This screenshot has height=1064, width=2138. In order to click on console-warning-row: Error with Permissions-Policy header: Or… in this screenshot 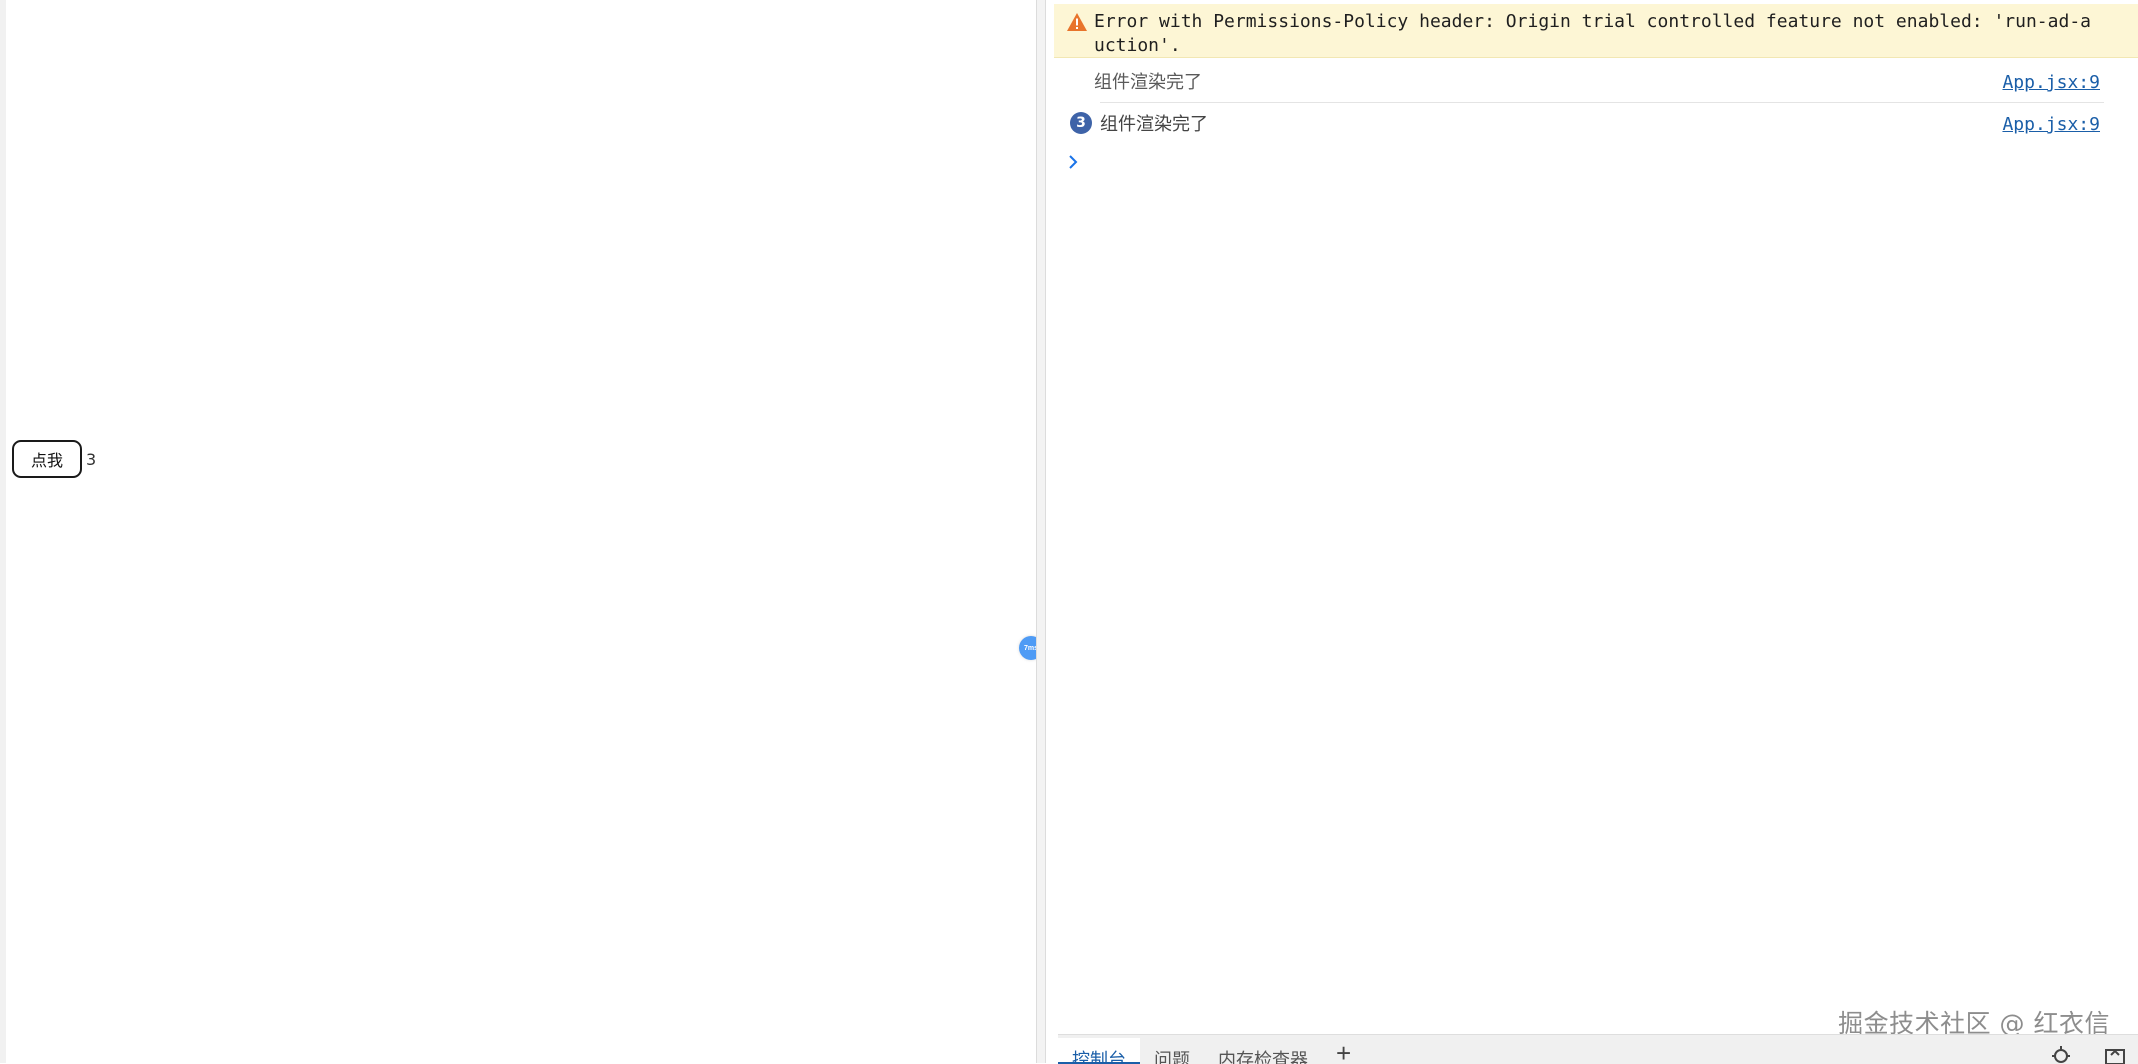, I will do `click(1596, 31)`.